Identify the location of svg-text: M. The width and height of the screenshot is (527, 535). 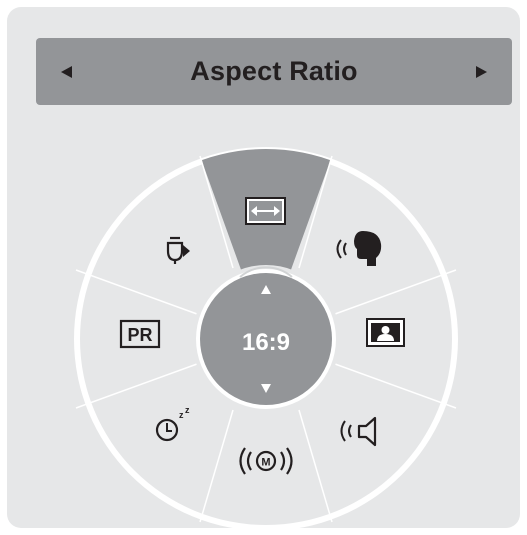
(265, 463).